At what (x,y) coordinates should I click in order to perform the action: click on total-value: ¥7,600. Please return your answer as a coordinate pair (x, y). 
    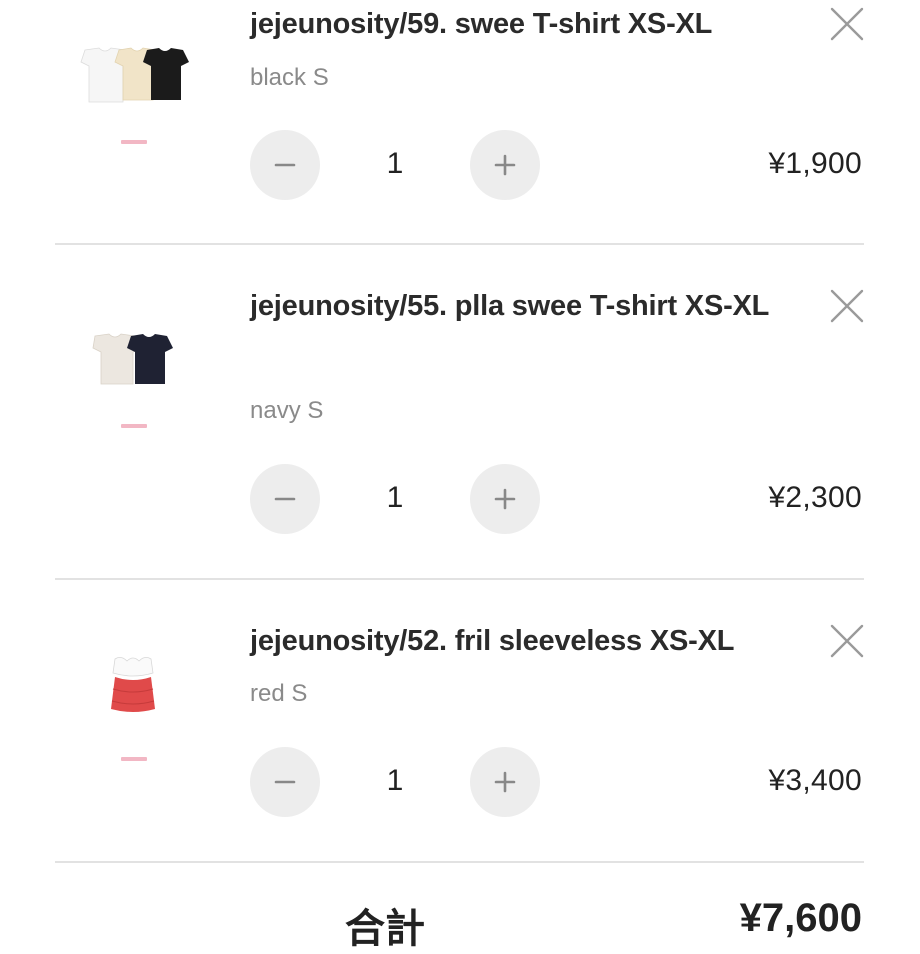
    Looking at the image, I should click on (800, 918).